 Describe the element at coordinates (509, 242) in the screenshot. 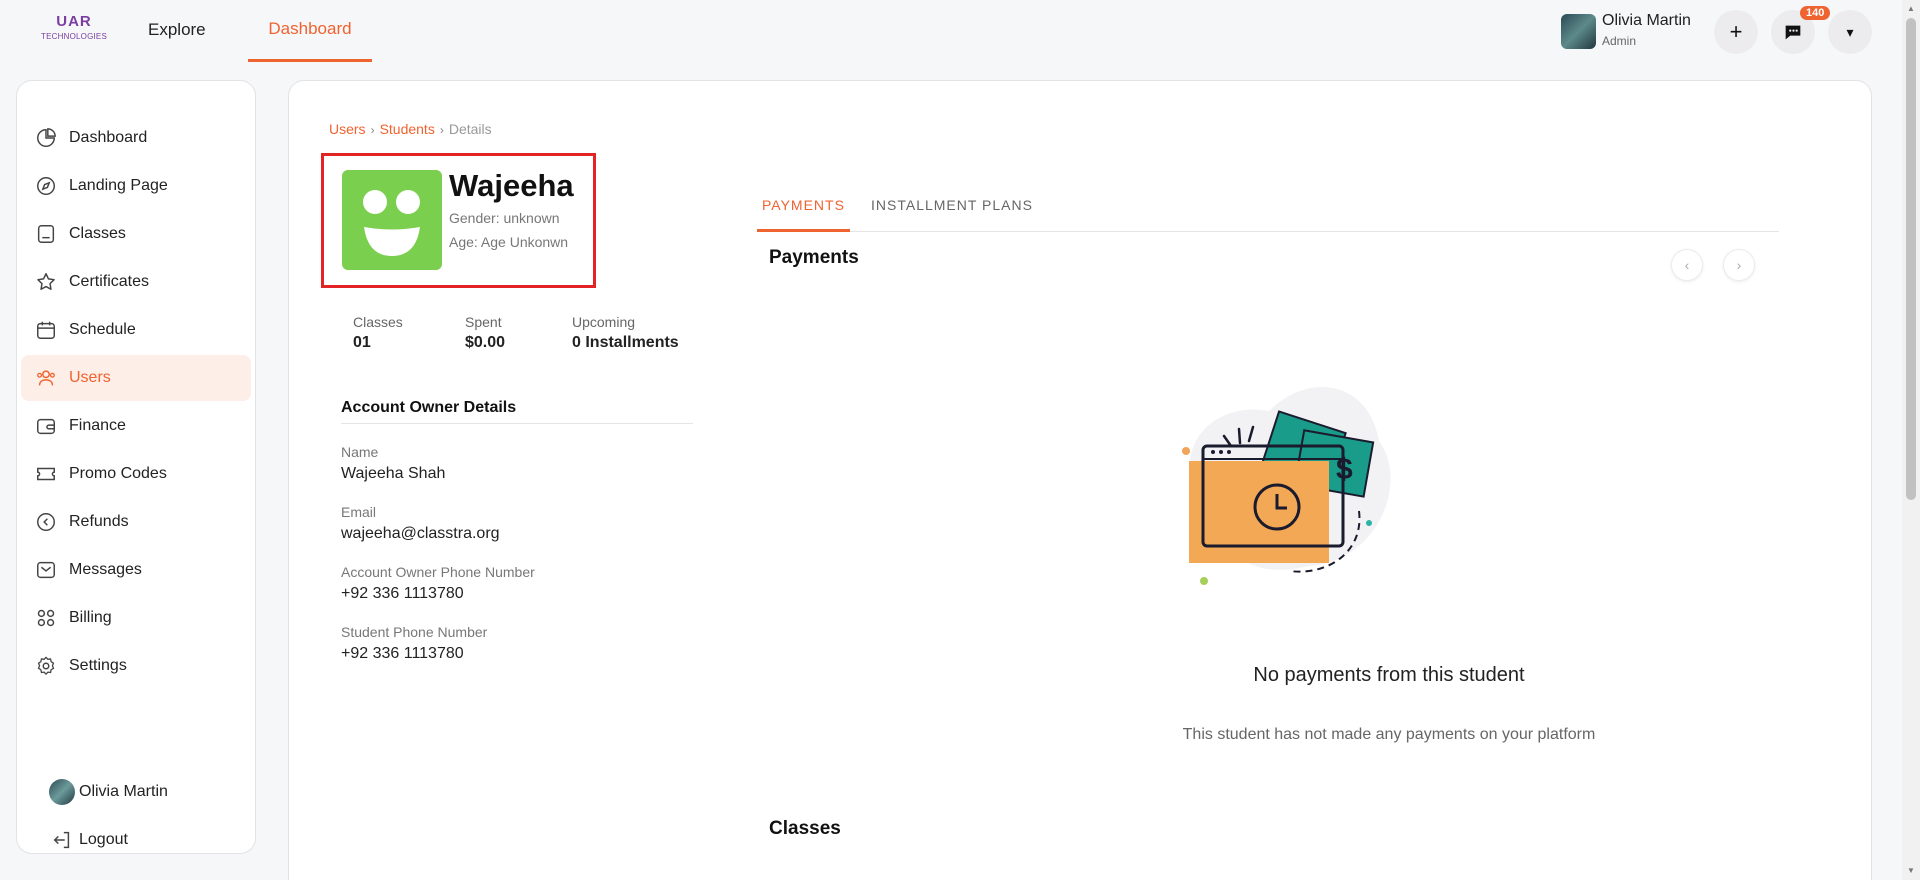

I see `student-age: Age: Age Unkonwn` at that location.